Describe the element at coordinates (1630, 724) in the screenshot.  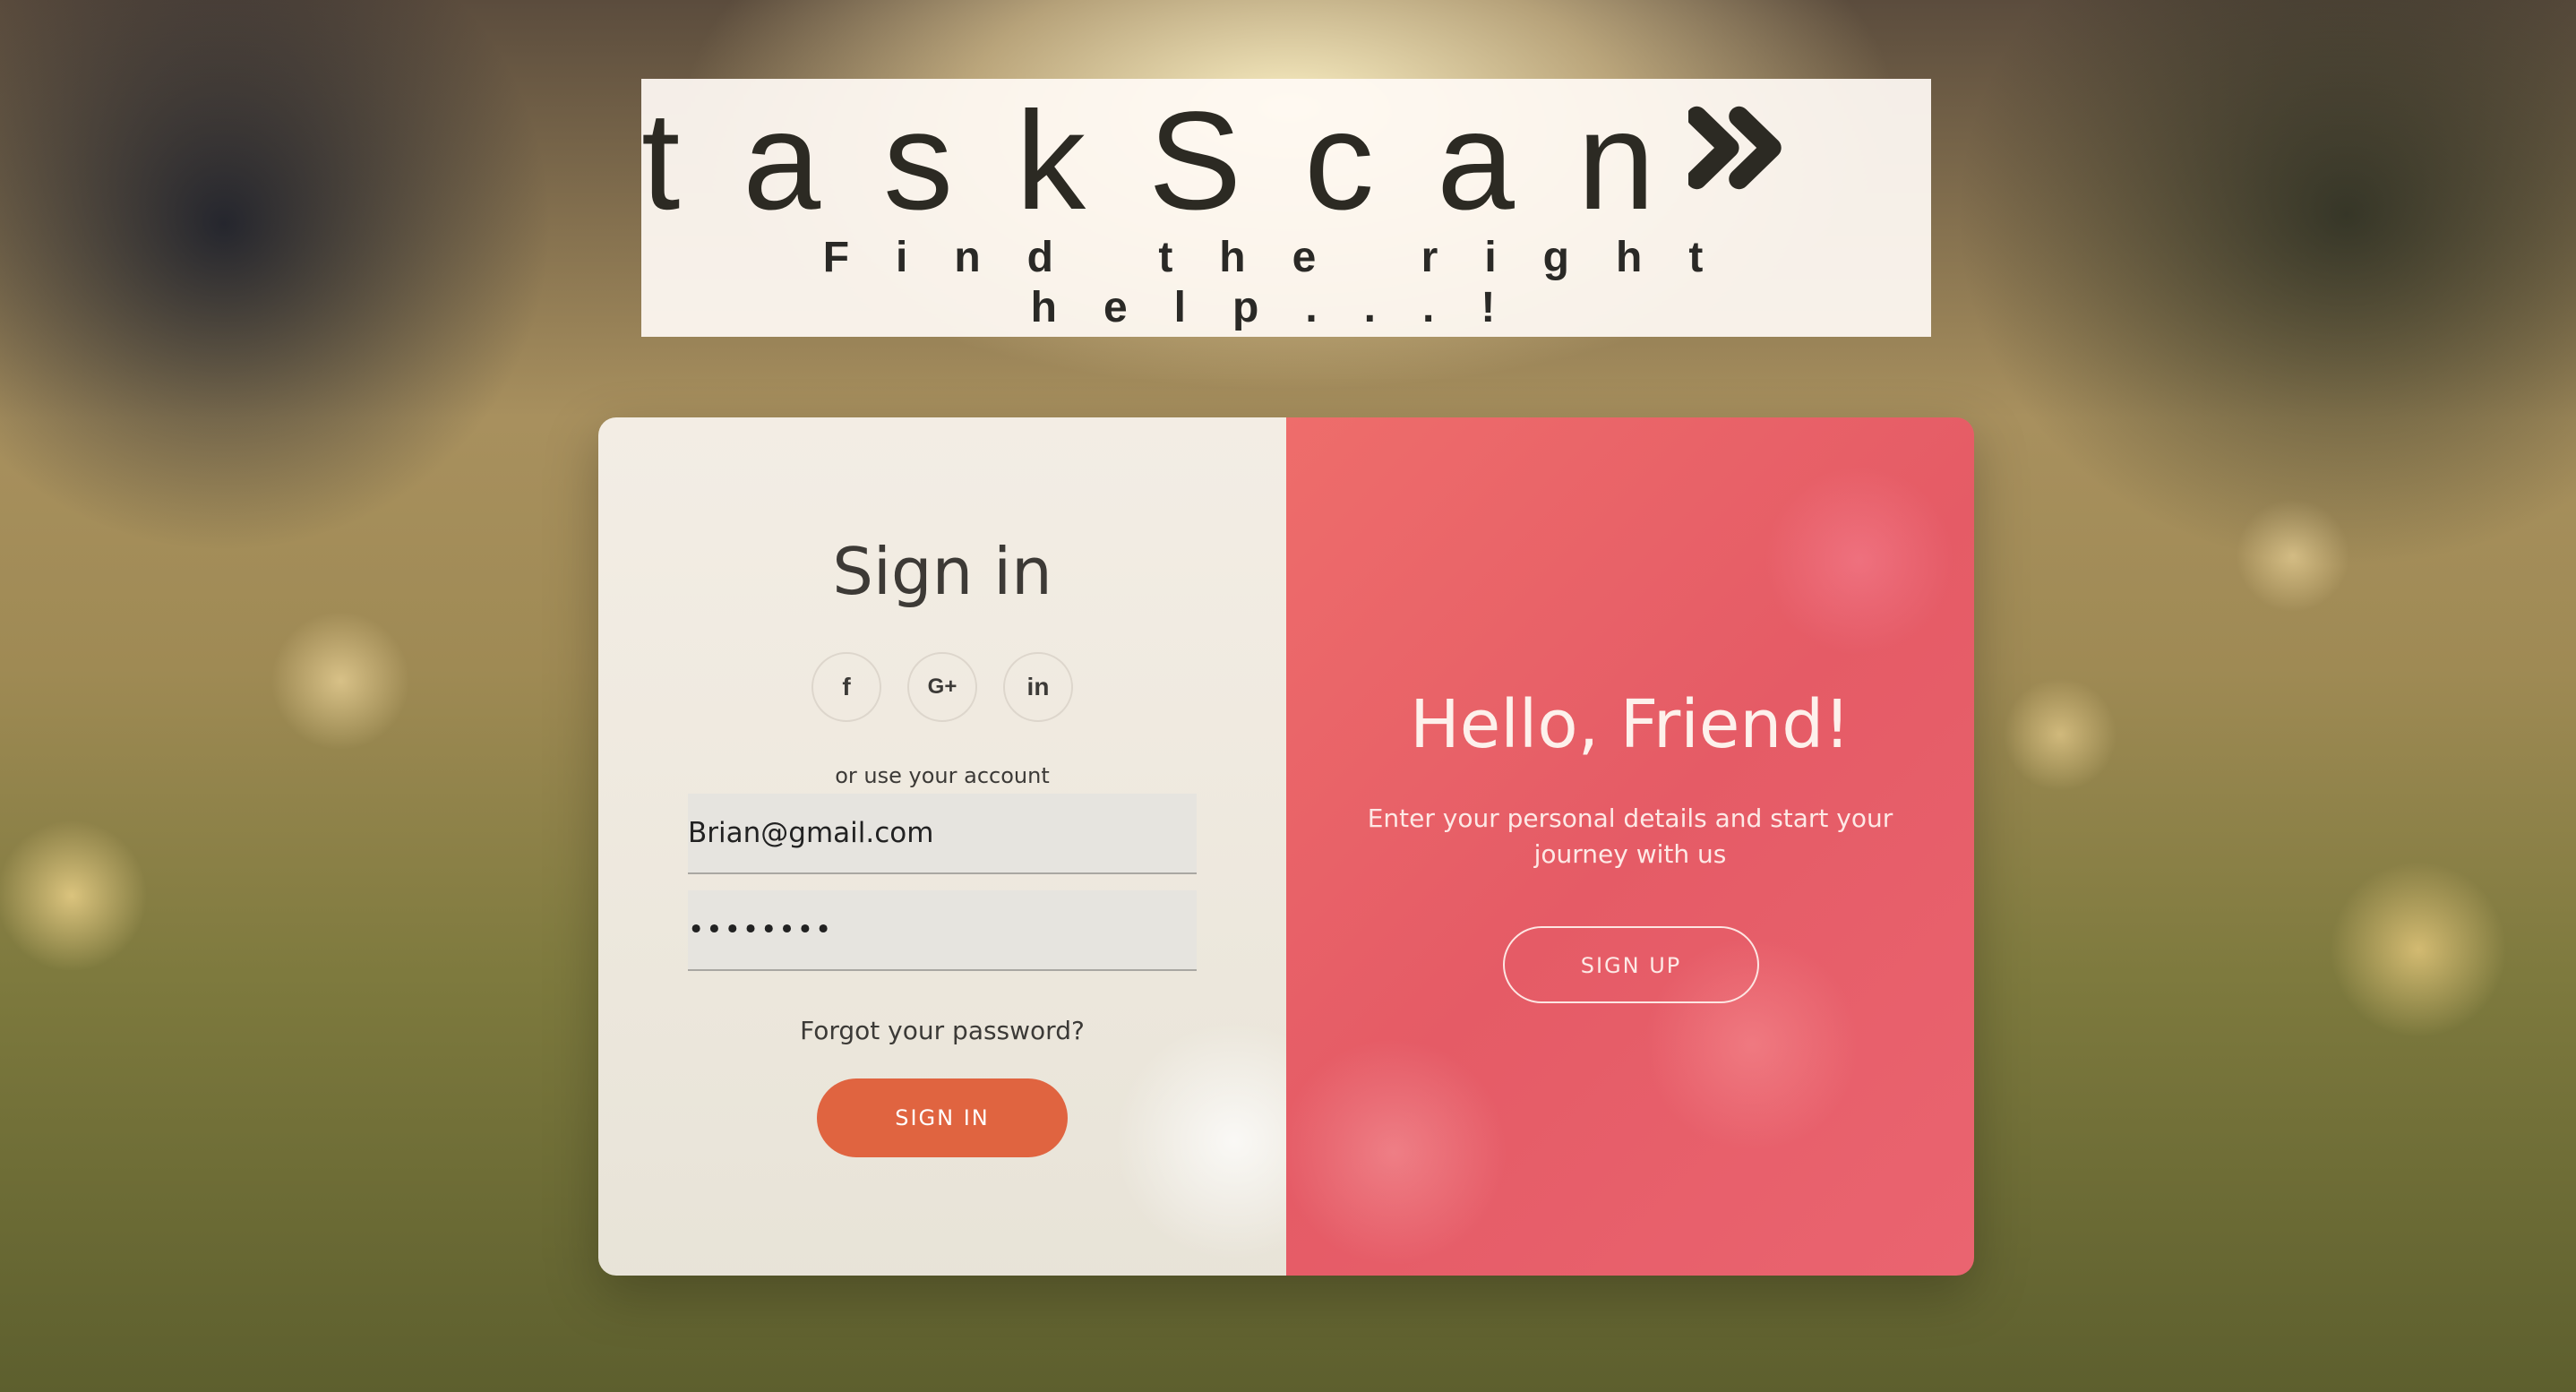
I see `welcome-title: Hello, Friend!` at that location.